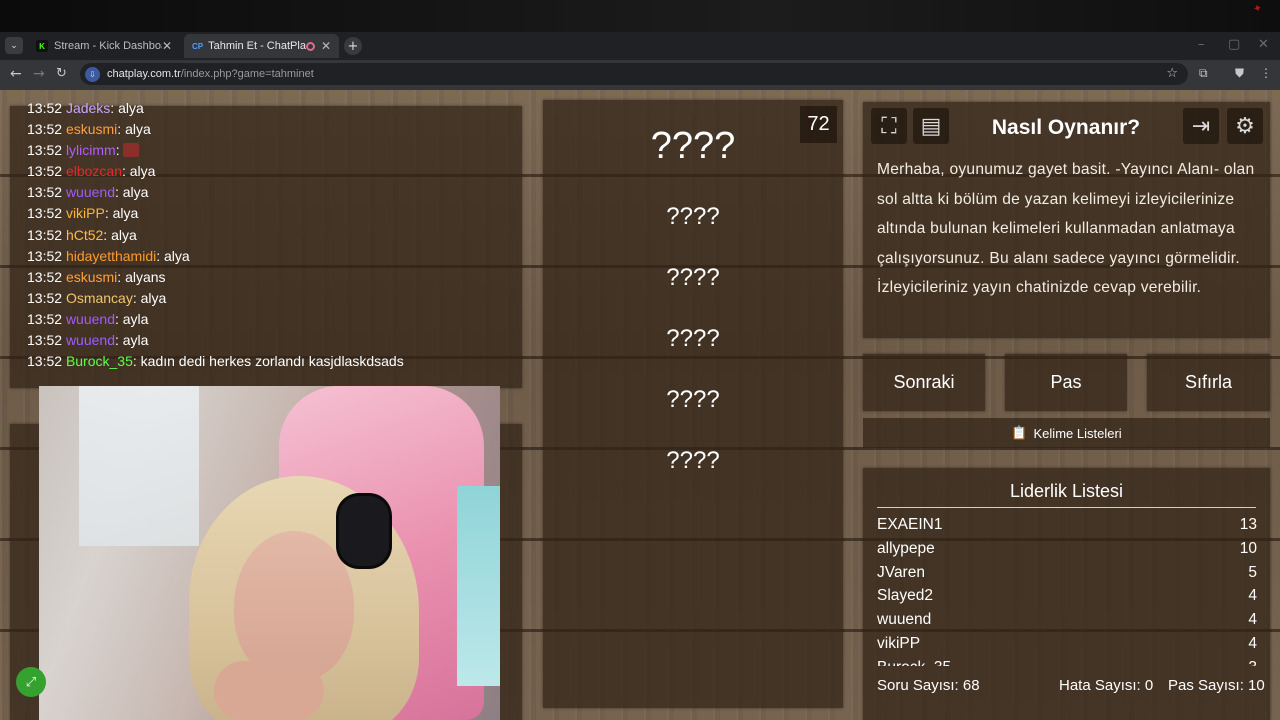 The image size is (1280, 720). Describe the element at coordinates (1203, 73) in the screenshot. I see `extensions-puzzle-icon: ⧉` at that location.